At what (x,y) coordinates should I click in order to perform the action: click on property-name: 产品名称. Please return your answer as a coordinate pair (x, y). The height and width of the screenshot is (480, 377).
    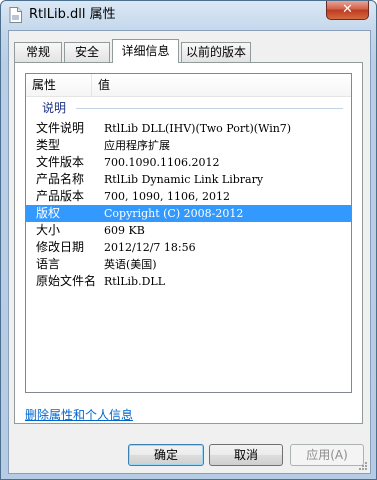
    Looking at the image, I should click on (60, 179).